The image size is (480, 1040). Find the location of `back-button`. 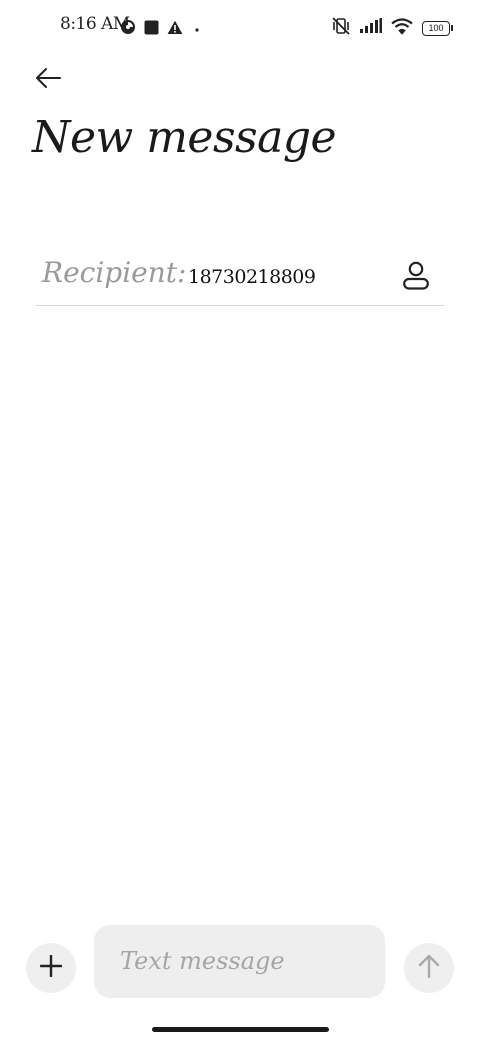

back-button is located at coordinates (48, 80).